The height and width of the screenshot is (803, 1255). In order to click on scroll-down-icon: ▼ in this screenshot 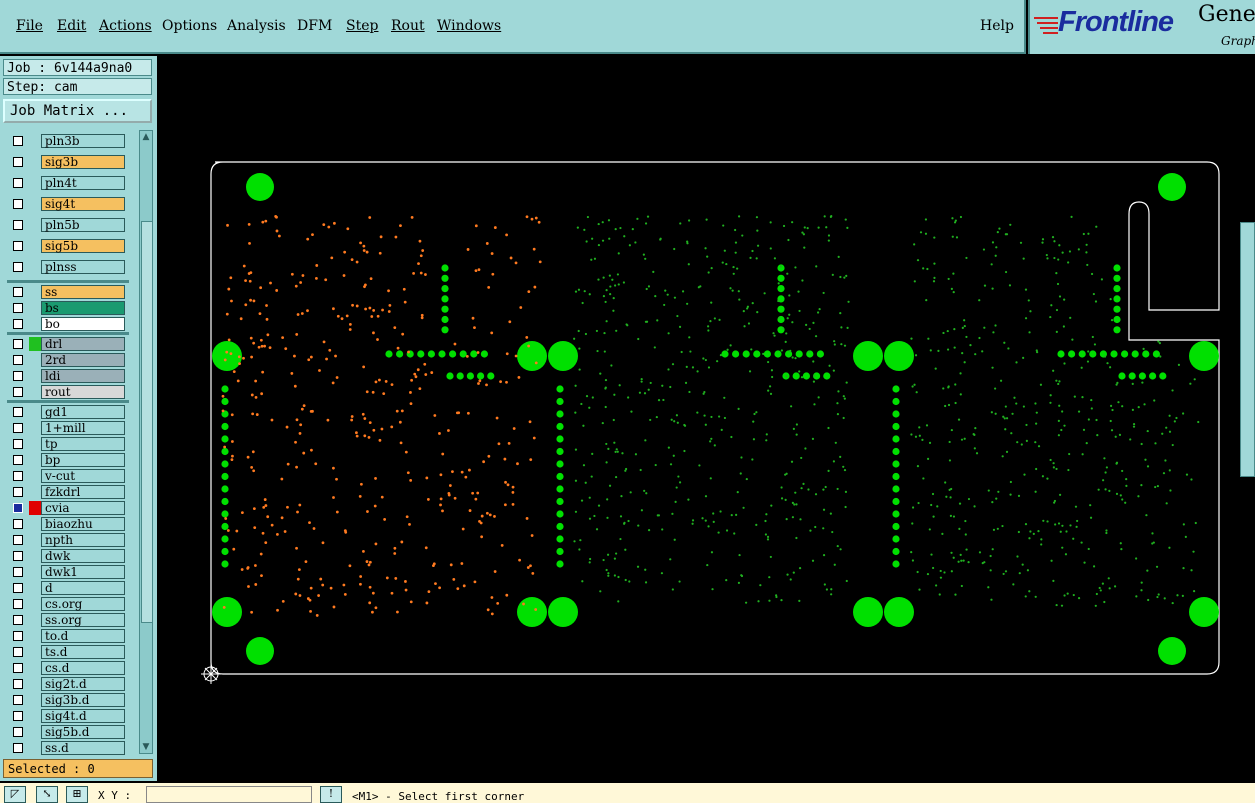, I will do `click(146, 747)`.